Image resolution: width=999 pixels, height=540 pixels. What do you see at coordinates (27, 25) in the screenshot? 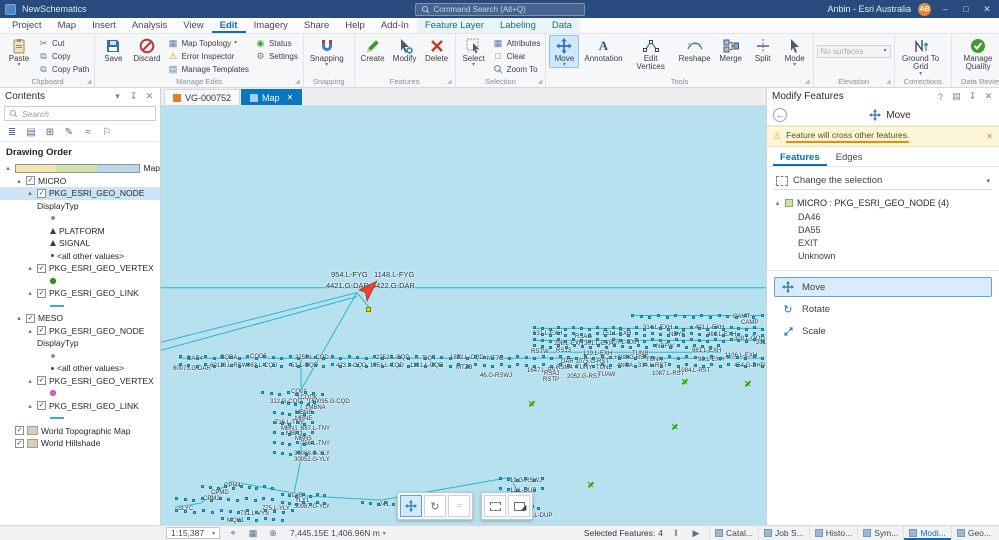
I see `ribbon-tab-project: Project` at bounding box center [27, 25].